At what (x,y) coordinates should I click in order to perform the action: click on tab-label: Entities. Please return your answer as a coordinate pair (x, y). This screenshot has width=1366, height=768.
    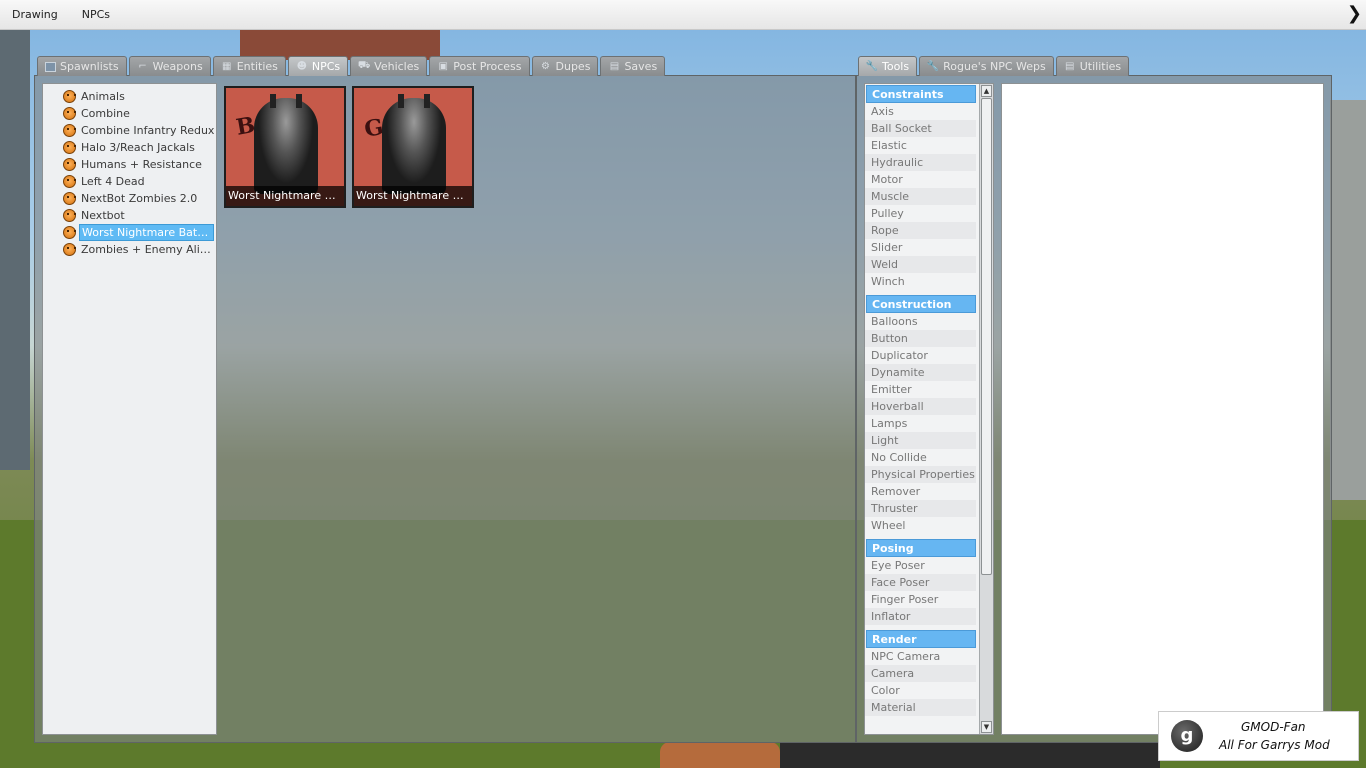
    Looking at the image, I should click on (257, 66).